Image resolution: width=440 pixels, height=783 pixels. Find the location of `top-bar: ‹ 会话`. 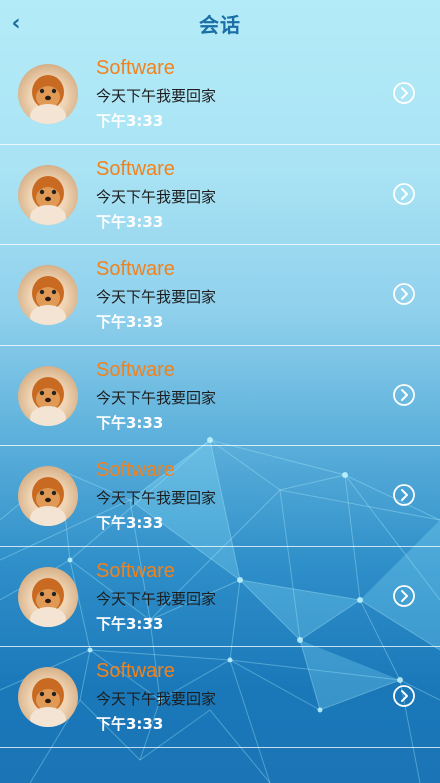

top-bar: ‹ 会话 is located at coordinates (220, 23).